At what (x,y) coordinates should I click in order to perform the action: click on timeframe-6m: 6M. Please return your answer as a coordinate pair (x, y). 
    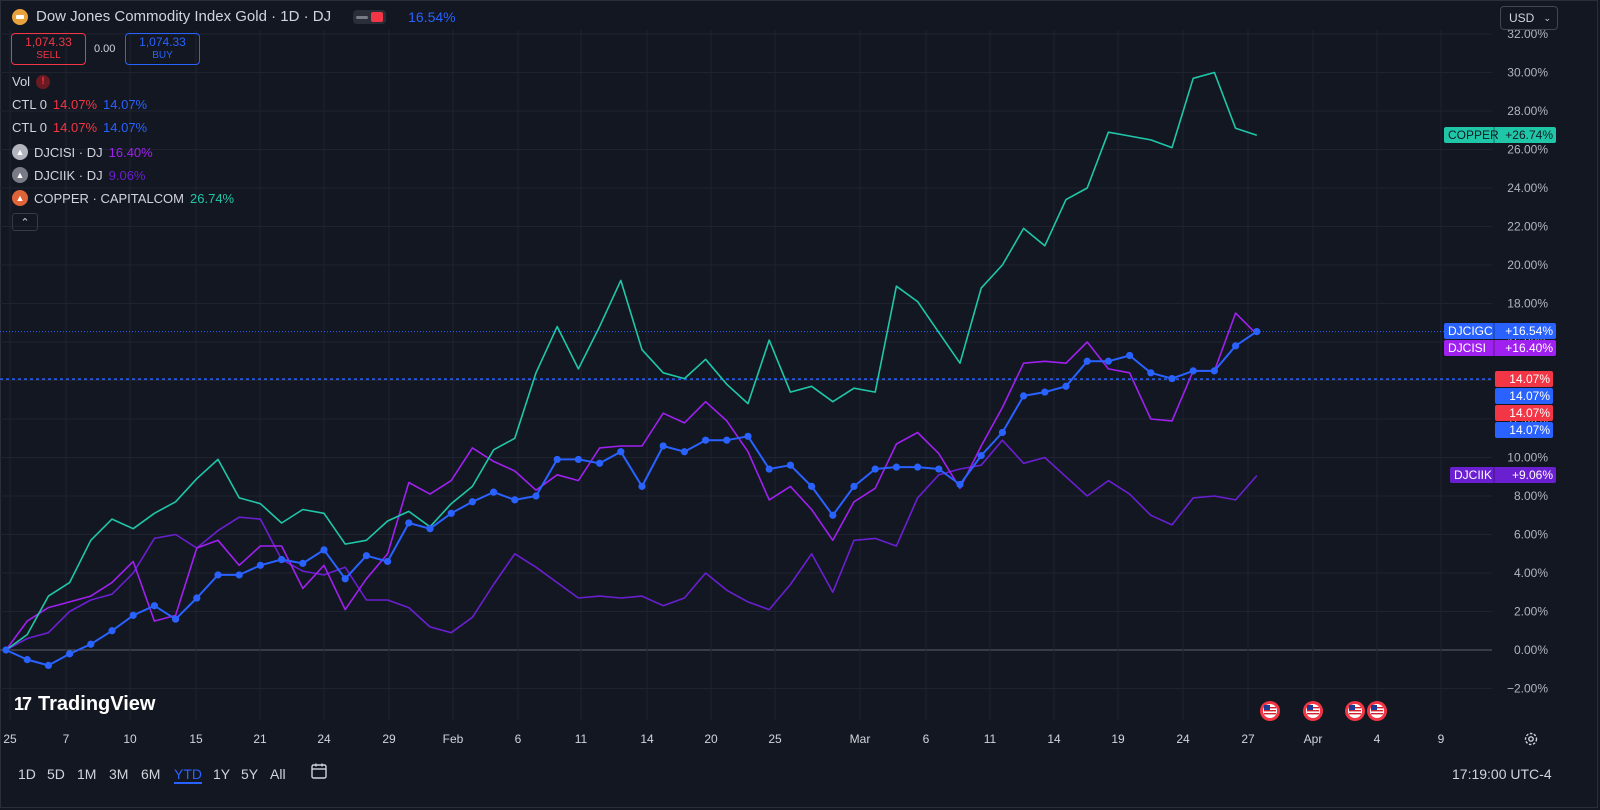
    Looking at the image, I should click on (150, 774).